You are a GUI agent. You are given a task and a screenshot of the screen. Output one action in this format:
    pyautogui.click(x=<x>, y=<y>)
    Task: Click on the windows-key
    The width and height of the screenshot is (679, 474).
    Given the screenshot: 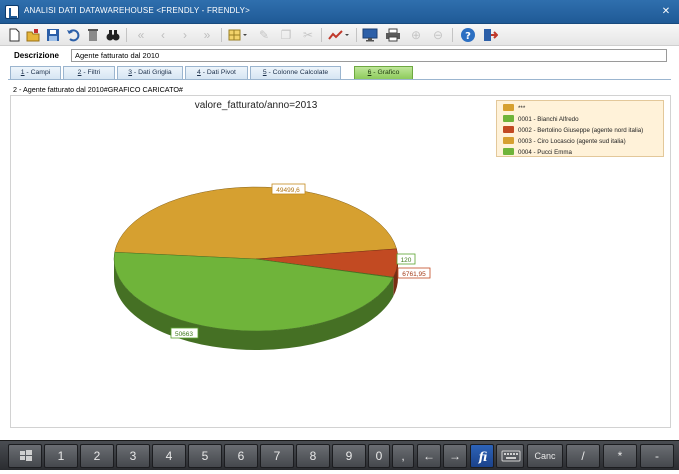 What is the action you would take?
    pyautogui.click(x=25, y=456)
    